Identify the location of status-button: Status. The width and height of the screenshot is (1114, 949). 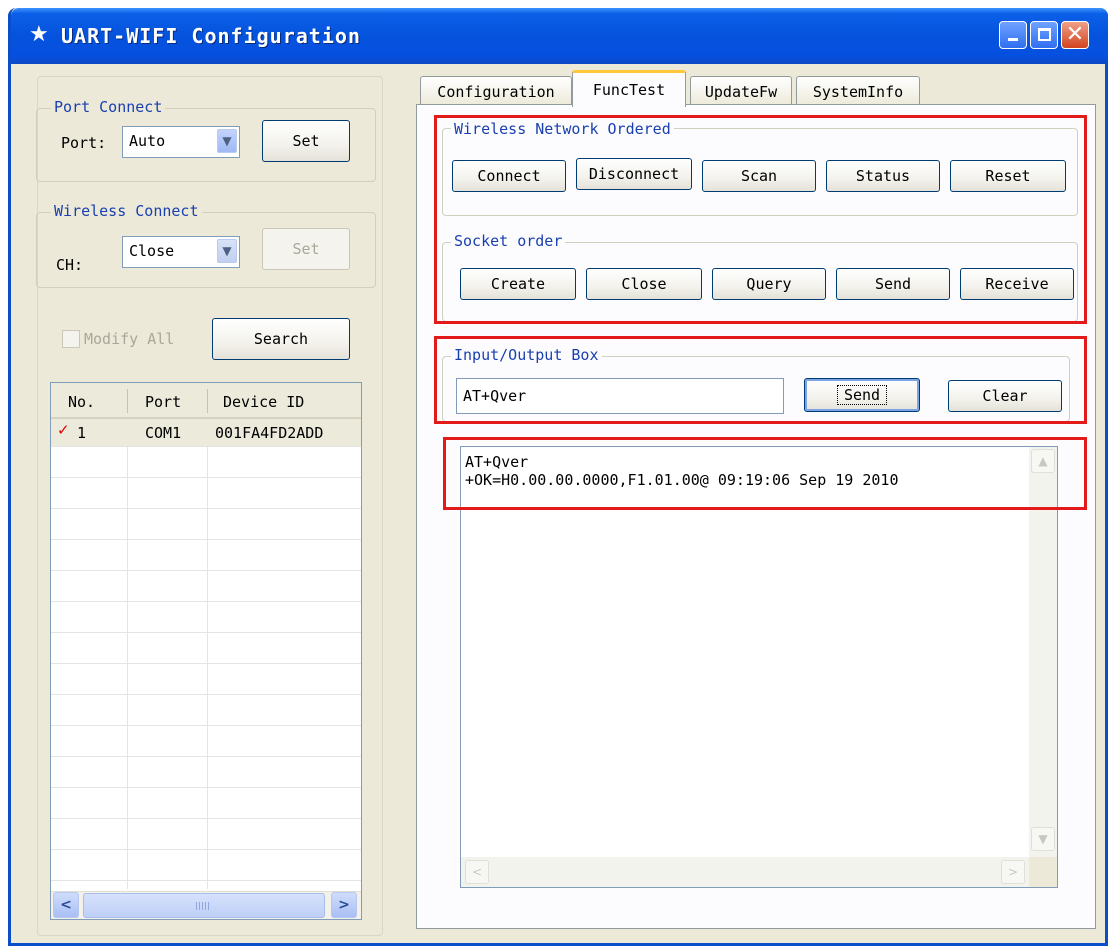
(883, 176).